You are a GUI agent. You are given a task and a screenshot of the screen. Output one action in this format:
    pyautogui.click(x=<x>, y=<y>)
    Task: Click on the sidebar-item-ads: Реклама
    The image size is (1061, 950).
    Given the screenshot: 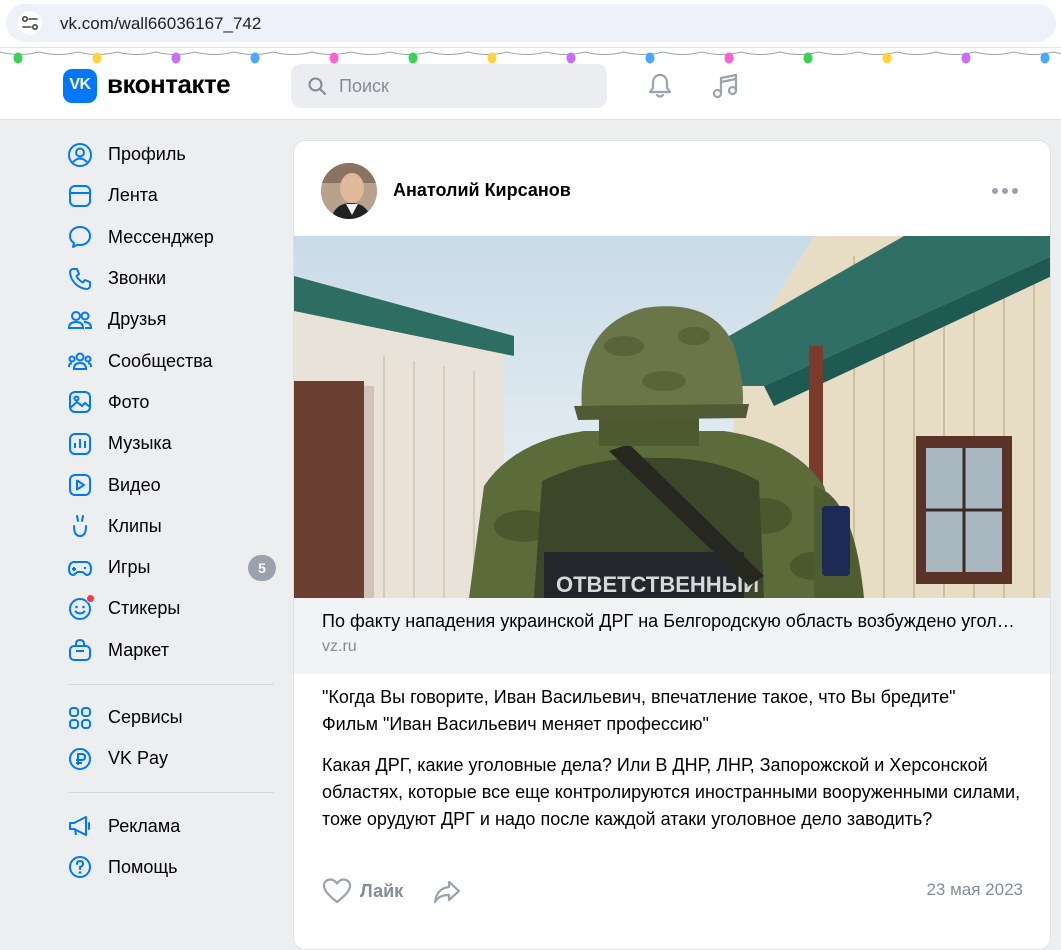 What is the action you would take?
    pyautogui.click(x=170, y=825)
    